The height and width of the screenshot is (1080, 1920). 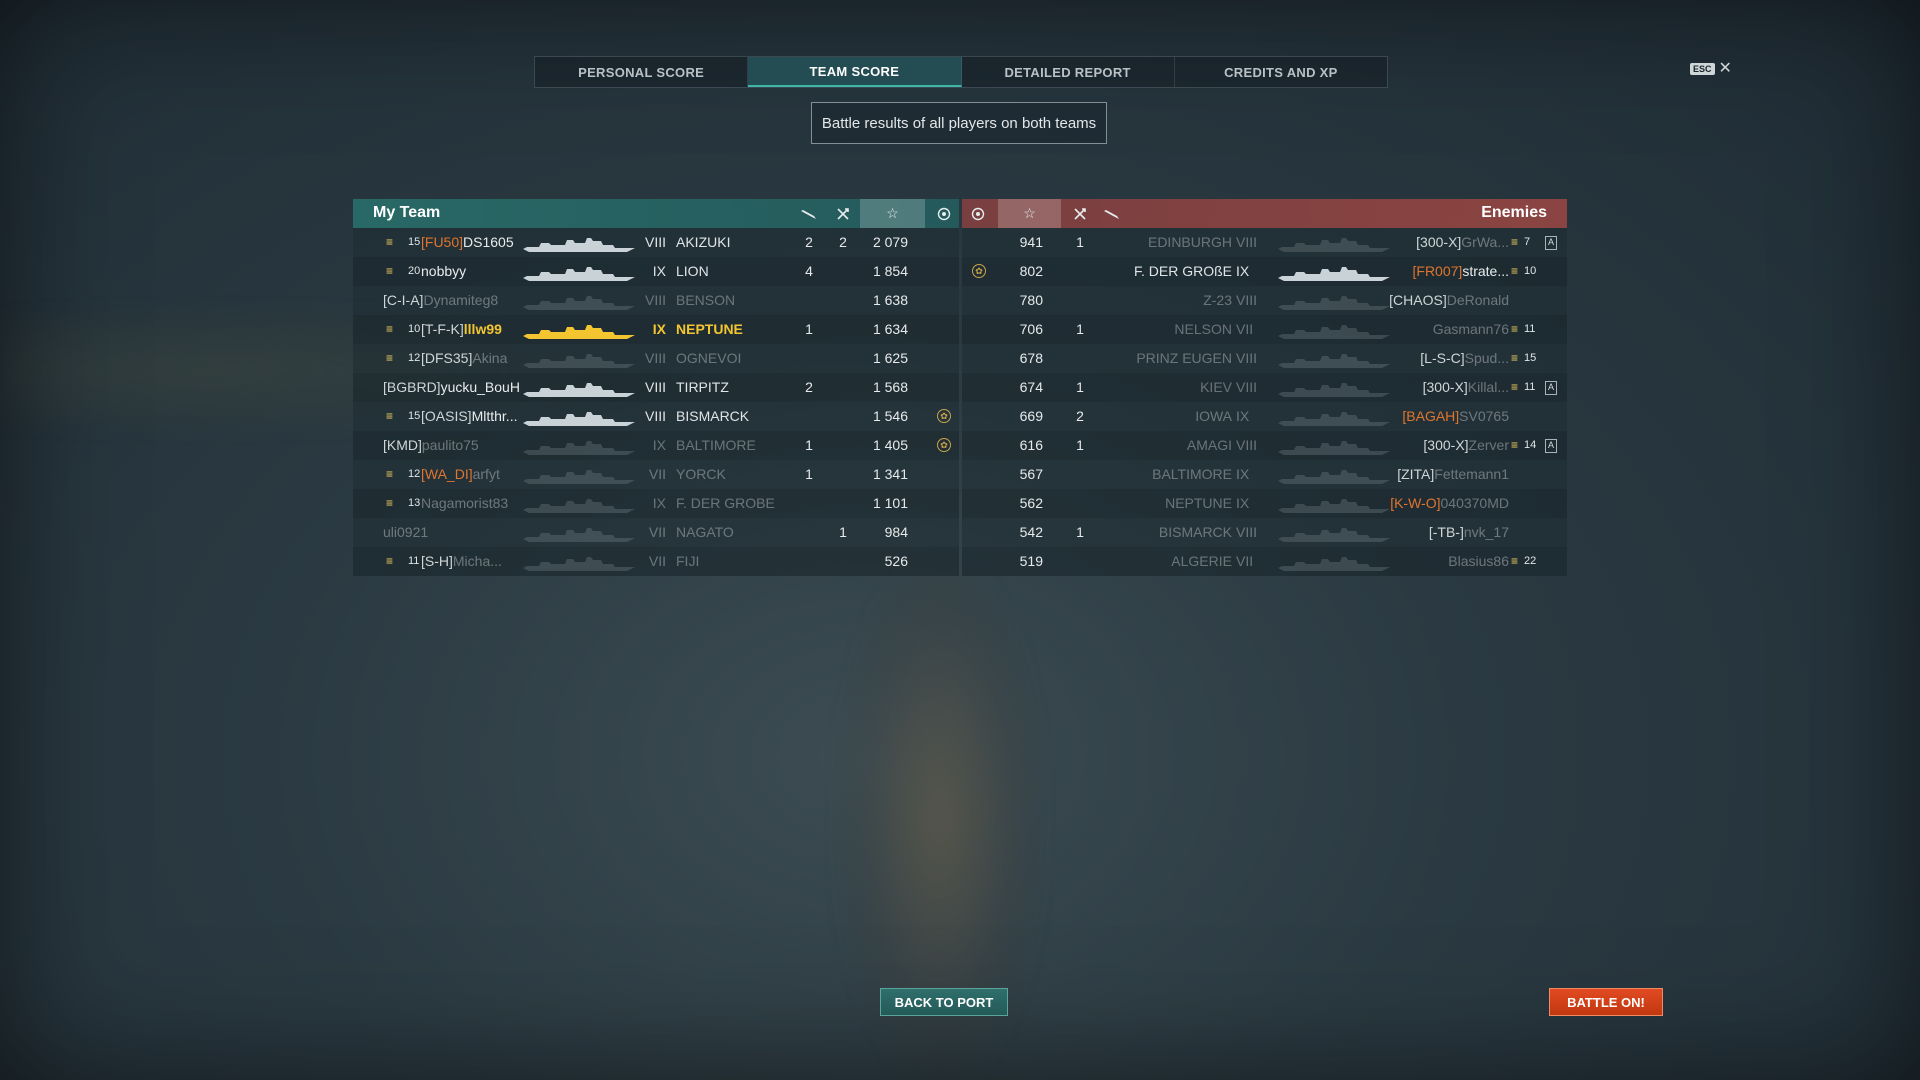 I want to click on clan-tag: [BGBRD], so click(x=412, y=387).